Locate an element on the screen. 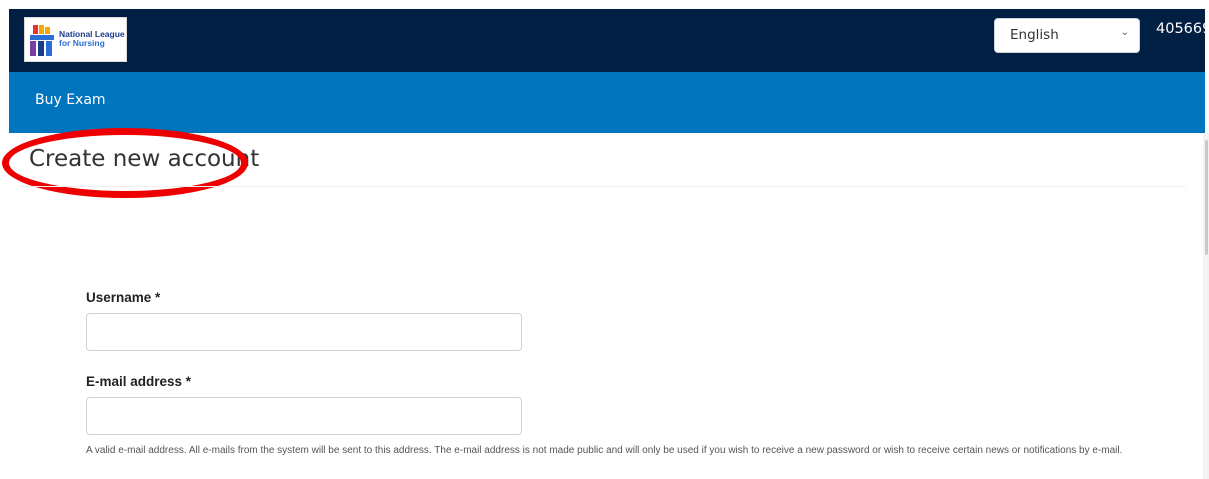 The width and height of the screenshot is (1209, 479). username-label: Username * is located at coordinates (123, 297).